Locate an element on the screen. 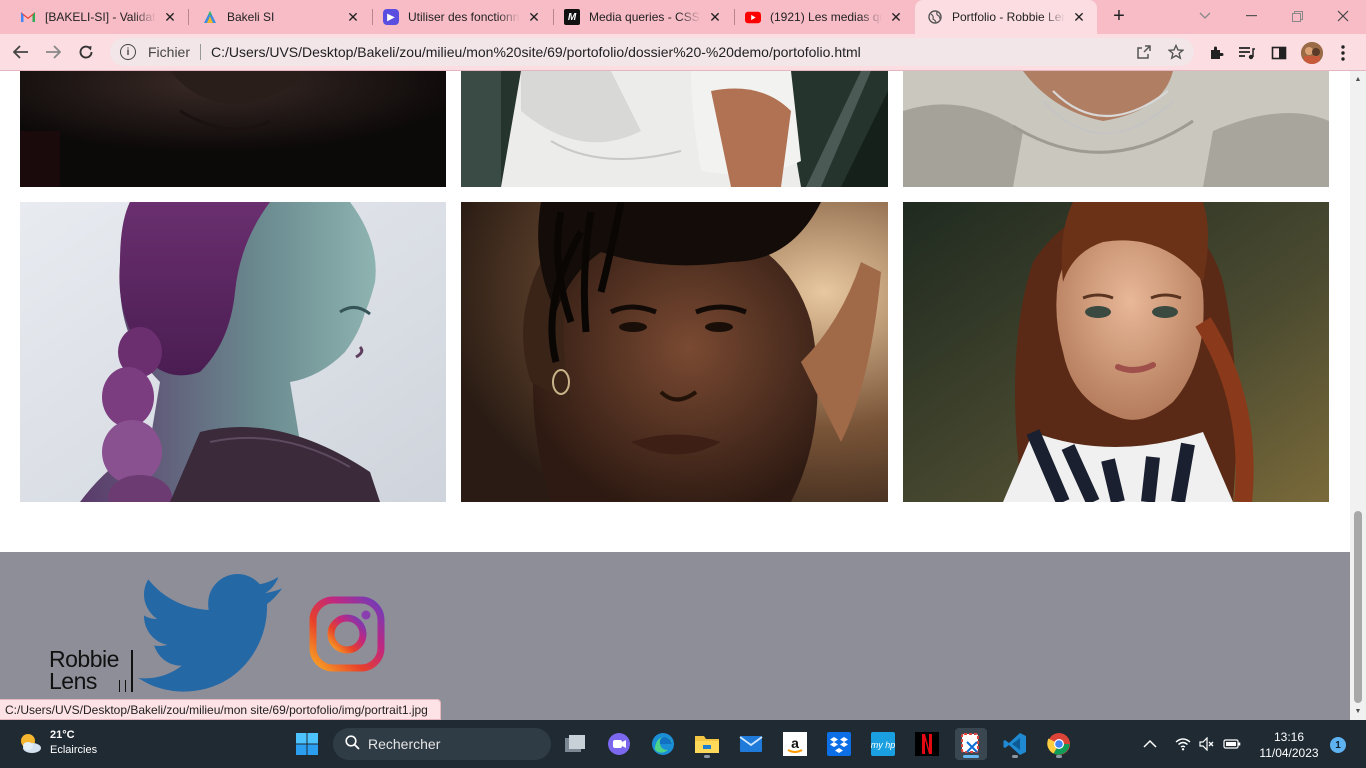 This screenshot has width=1366, height=768. tab-media-queries: M Media queries - CSS : Feuille ✕ is located at coordinates (638, 17).